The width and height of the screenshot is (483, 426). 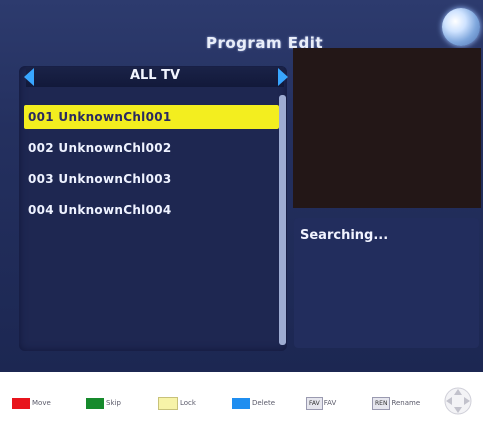 What do you see at coordinates (283, 77) in the screenshot?
I see `arrow-right-icon` at bounding box center [283, 77].